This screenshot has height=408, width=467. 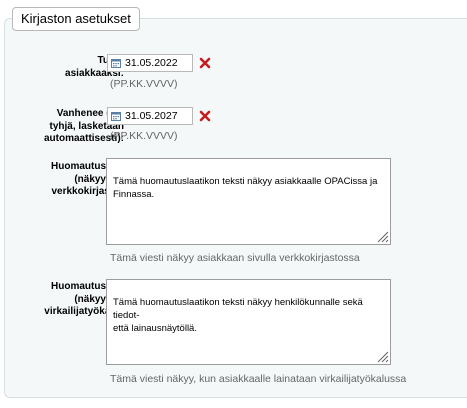 I want to click on staff-note-label-line1: Huomautus, so click(x=78, y=286).